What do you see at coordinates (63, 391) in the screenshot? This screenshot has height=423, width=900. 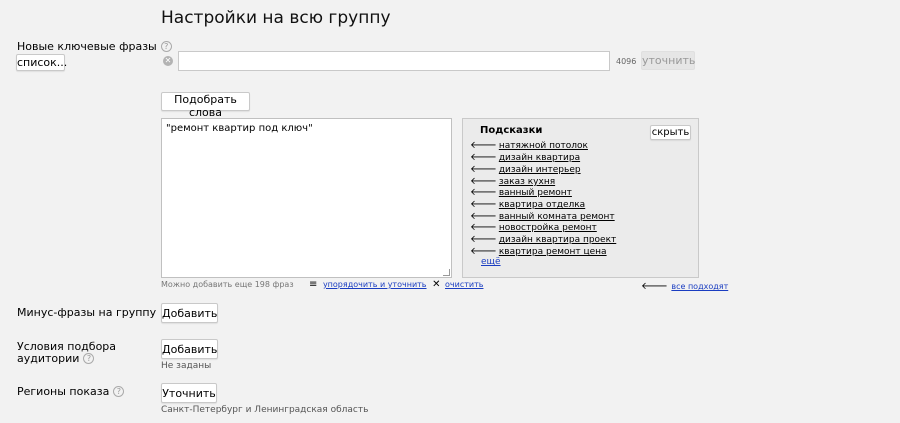 I see `regions-label-text: Регионы показа` at bounding box center [63, 391].